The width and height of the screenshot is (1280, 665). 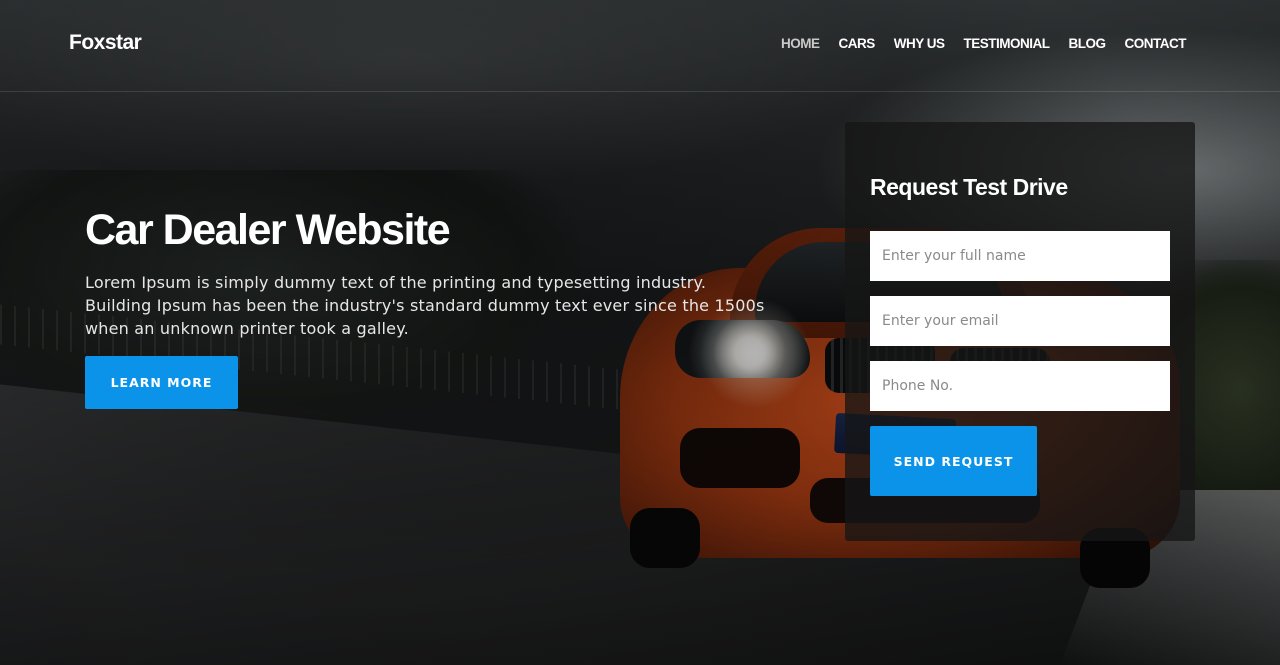 What do you see at coordinates (105, 43) in the screenshot?
I see `site-logo: Foxstar` at bounding box center [105, 43].